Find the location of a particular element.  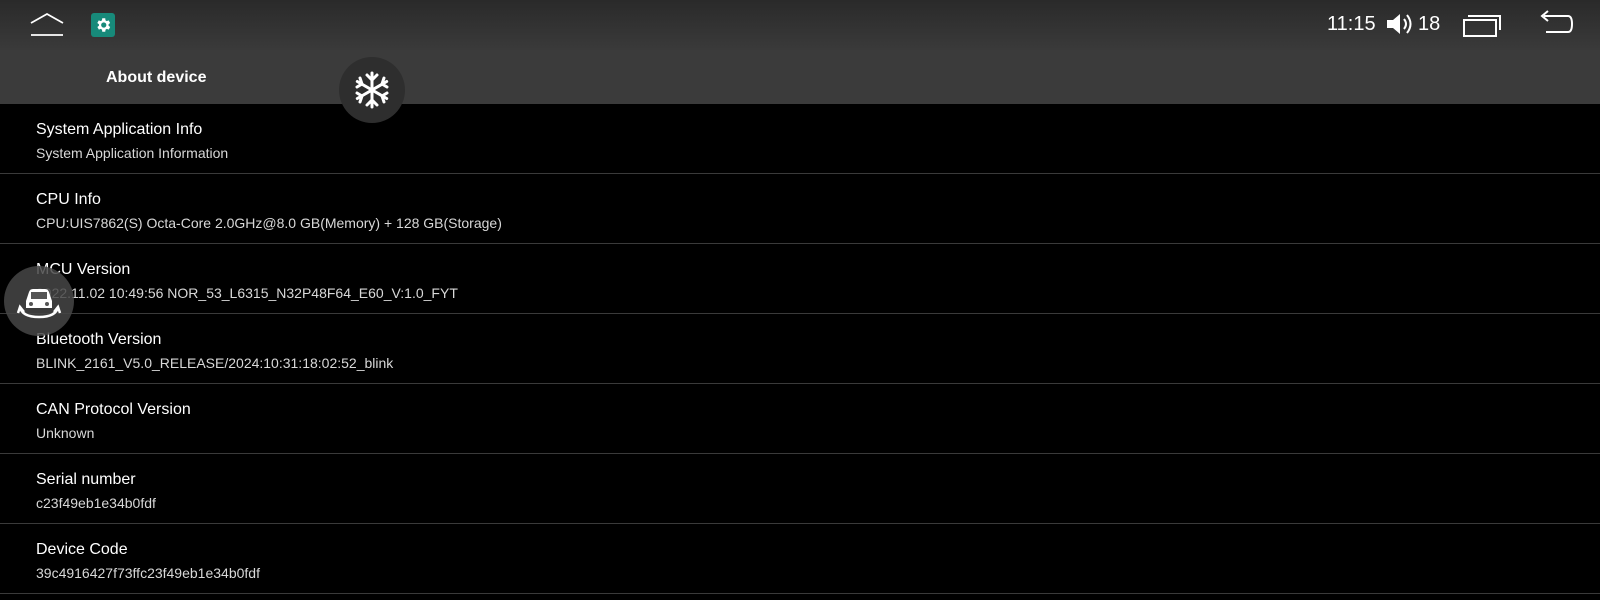

status-bar: 11:15 18 is located at coordinates (800, 25).